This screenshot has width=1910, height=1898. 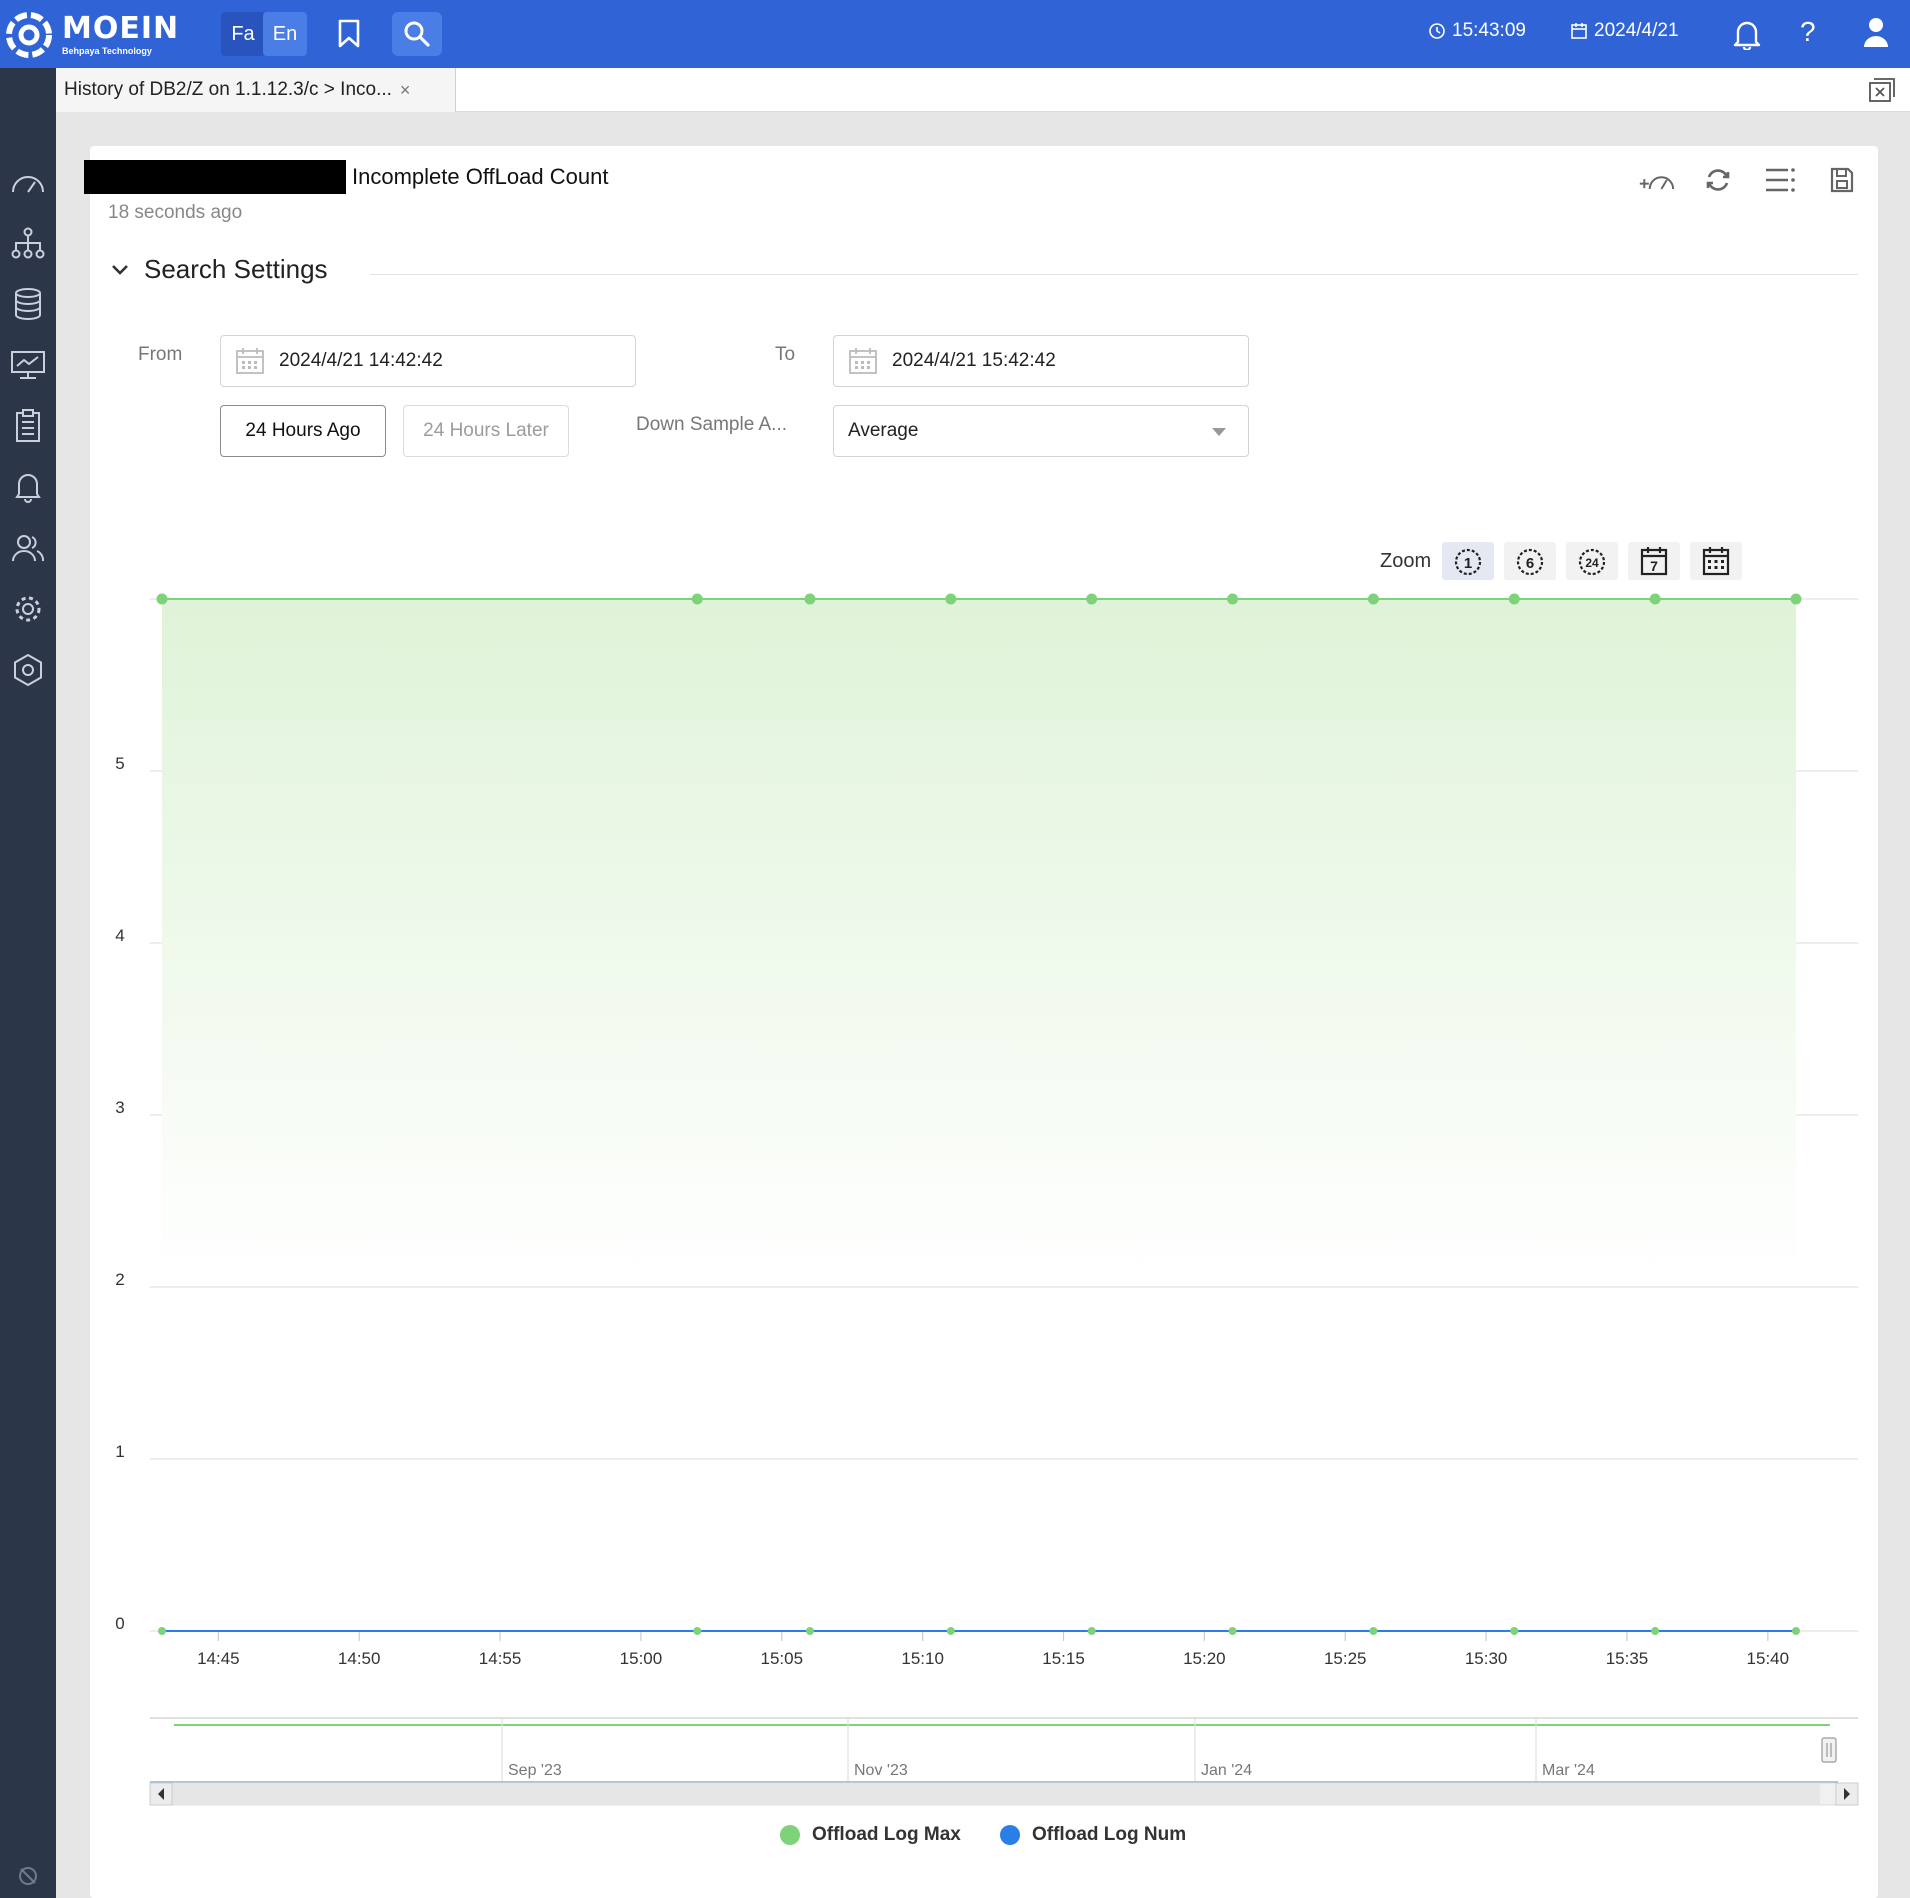 I want to click on database-icon, so click(x=28, y=304).